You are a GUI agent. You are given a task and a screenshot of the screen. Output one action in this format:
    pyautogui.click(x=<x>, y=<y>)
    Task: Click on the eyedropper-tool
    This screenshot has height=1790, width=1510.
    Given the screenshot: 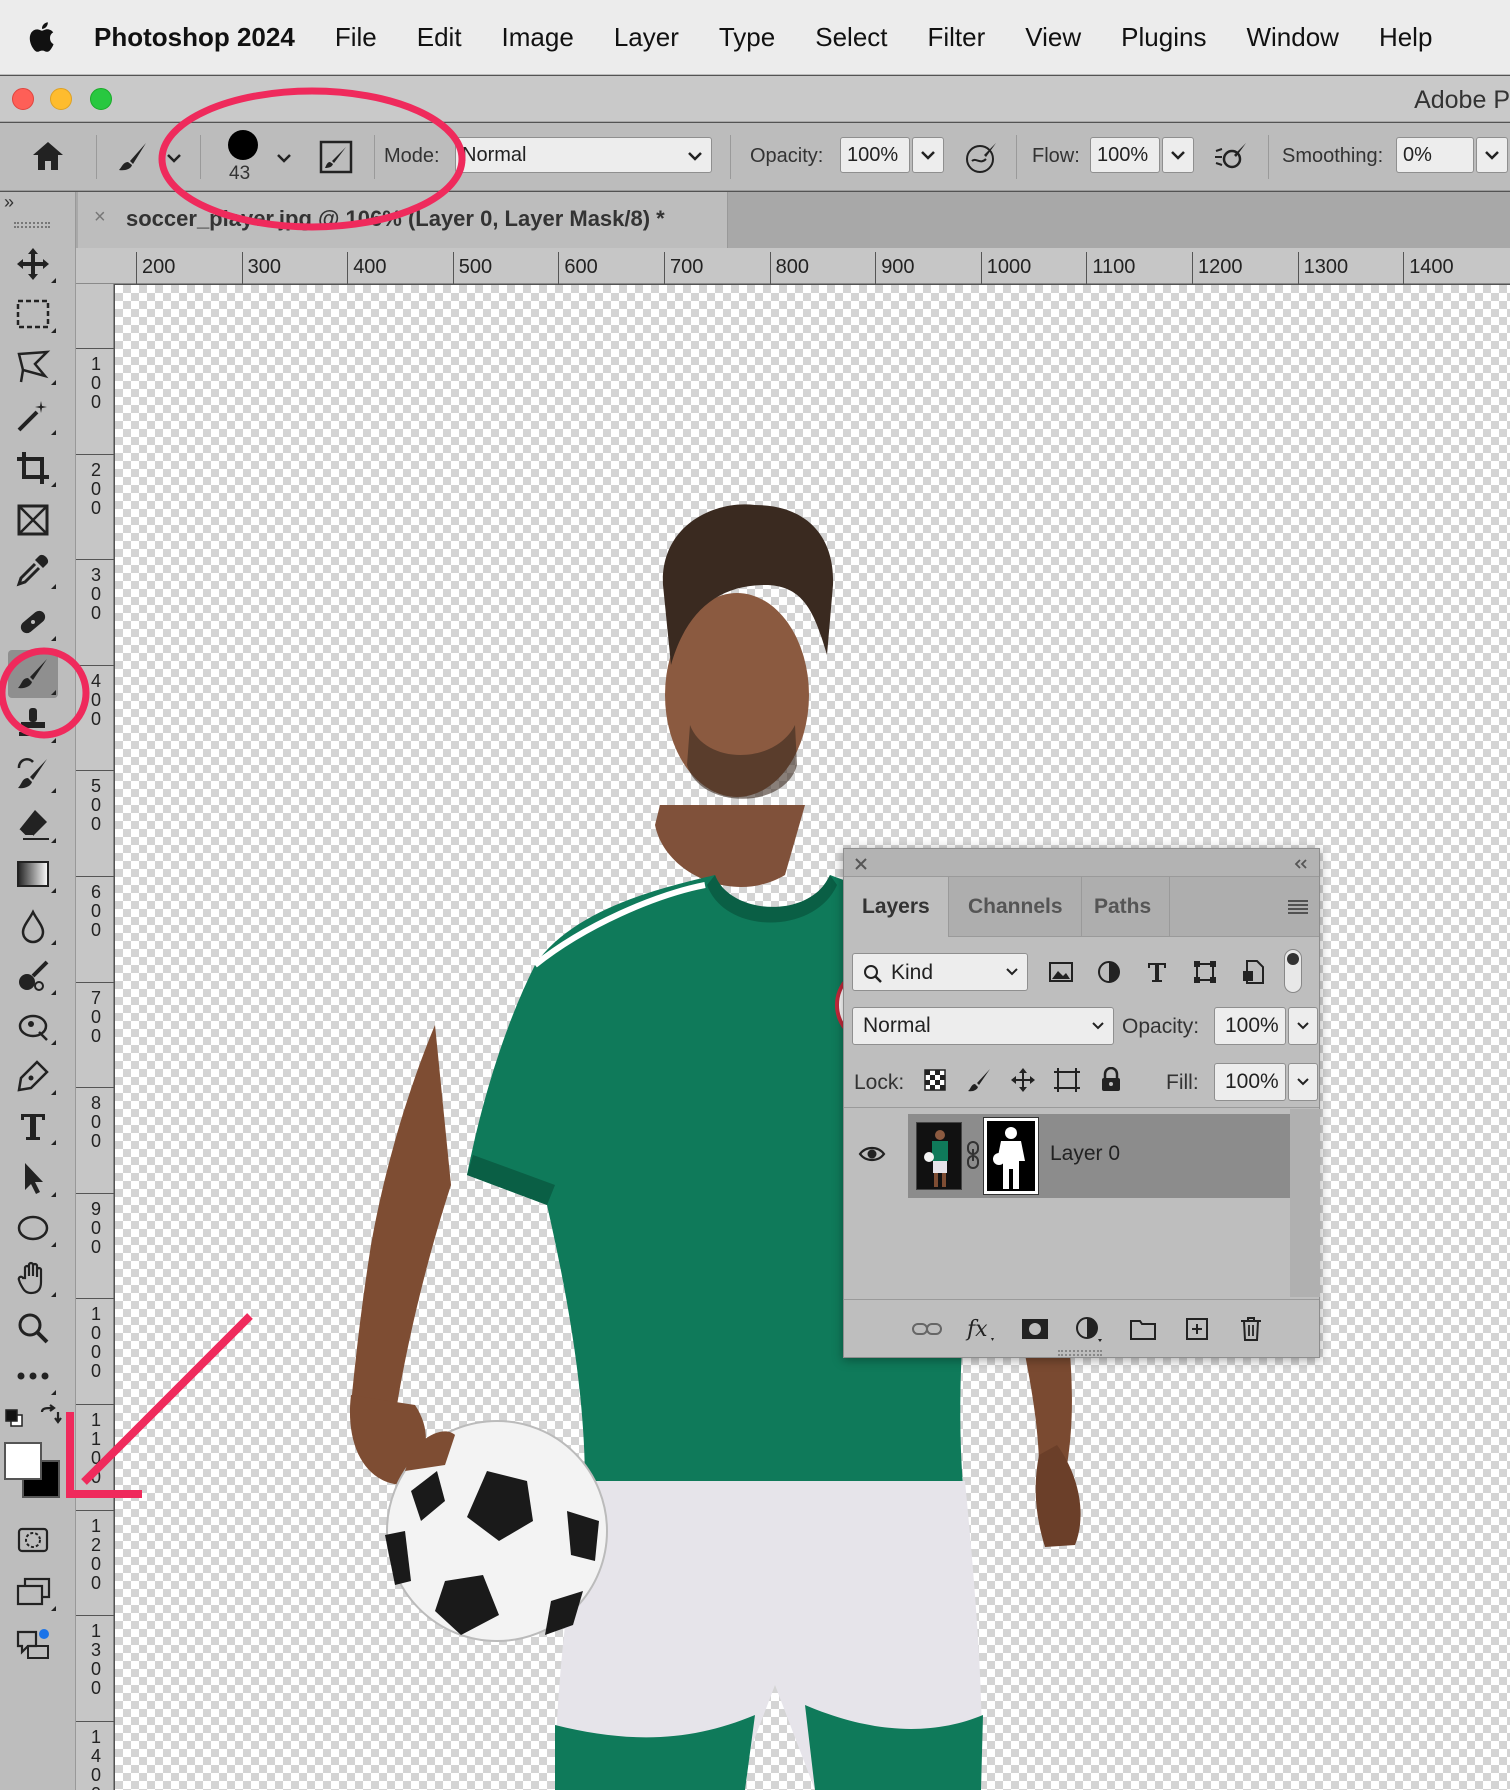 What is the action you would take?
    pyautogui.click(x=33, y=570)
    